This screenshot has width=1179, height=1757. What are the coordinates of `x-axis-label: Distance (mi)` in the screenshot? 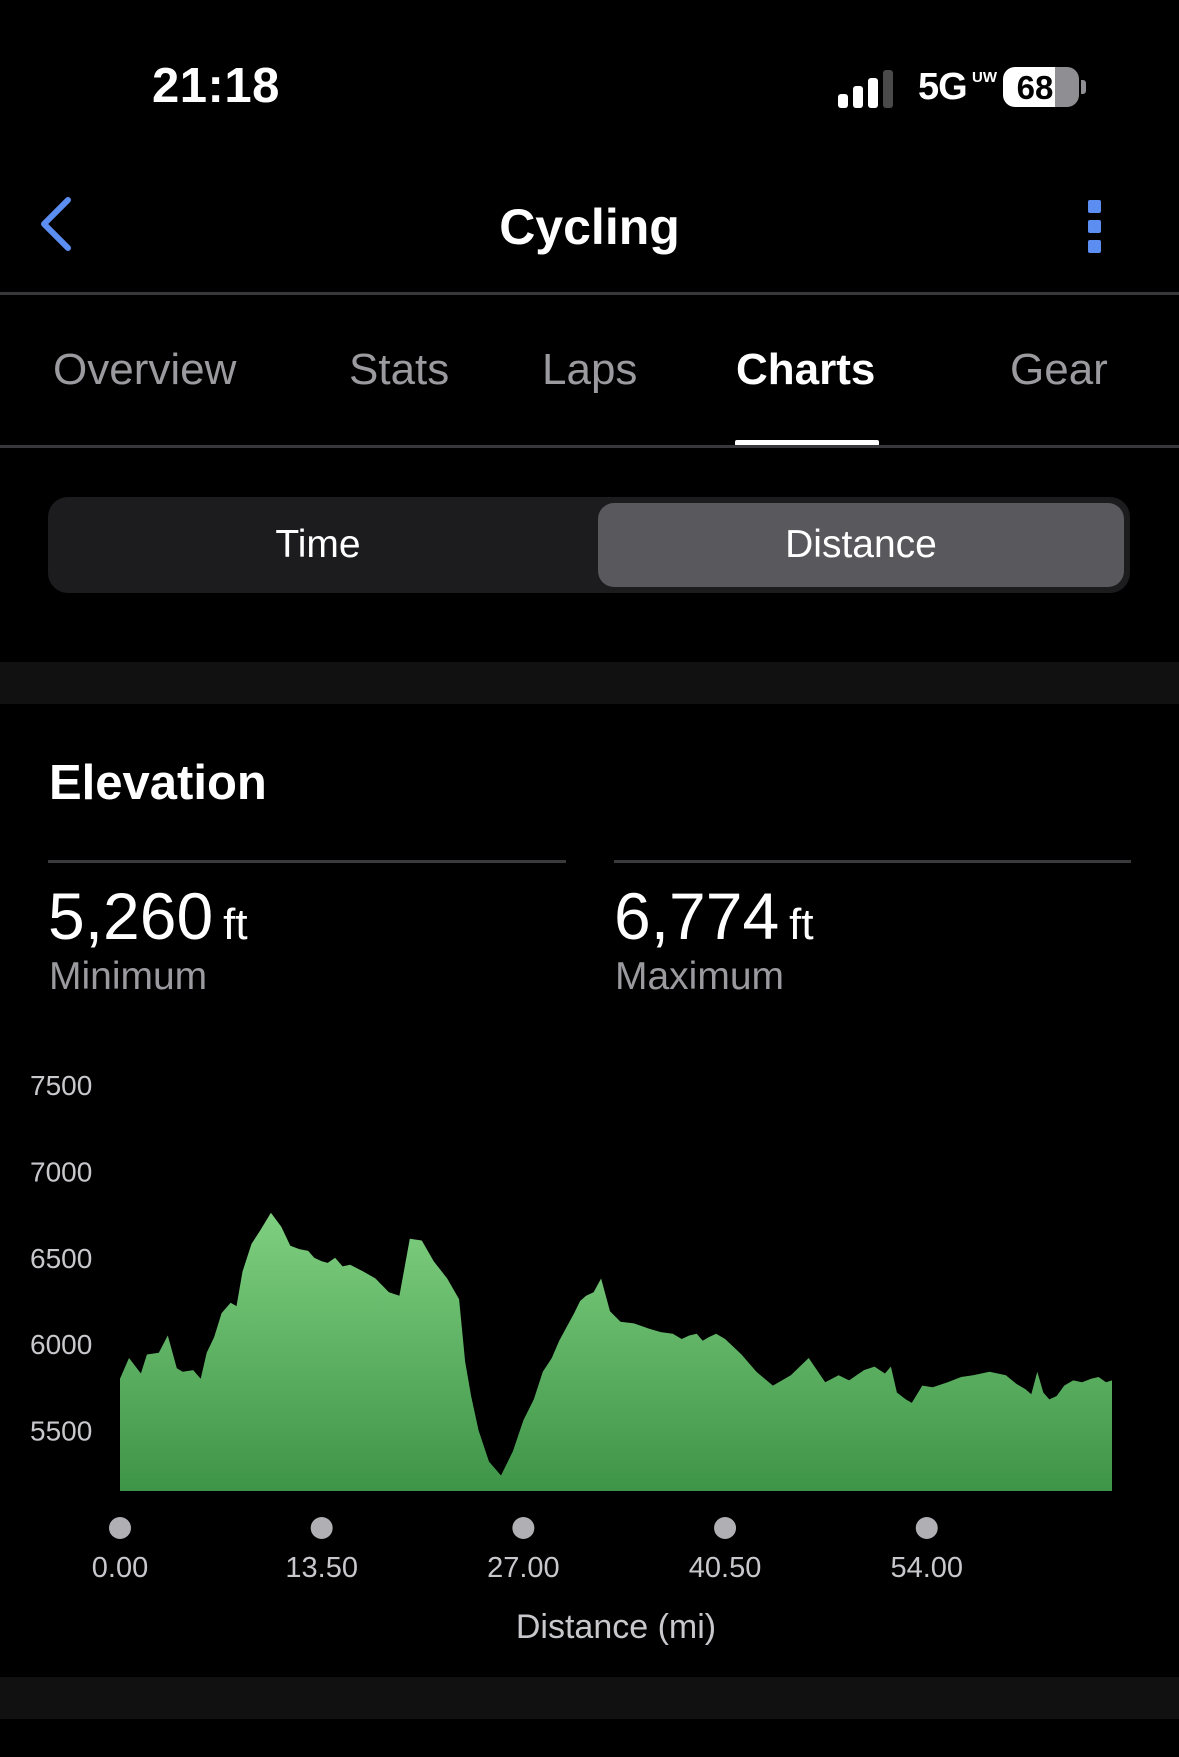 It's located at (616, 1627).